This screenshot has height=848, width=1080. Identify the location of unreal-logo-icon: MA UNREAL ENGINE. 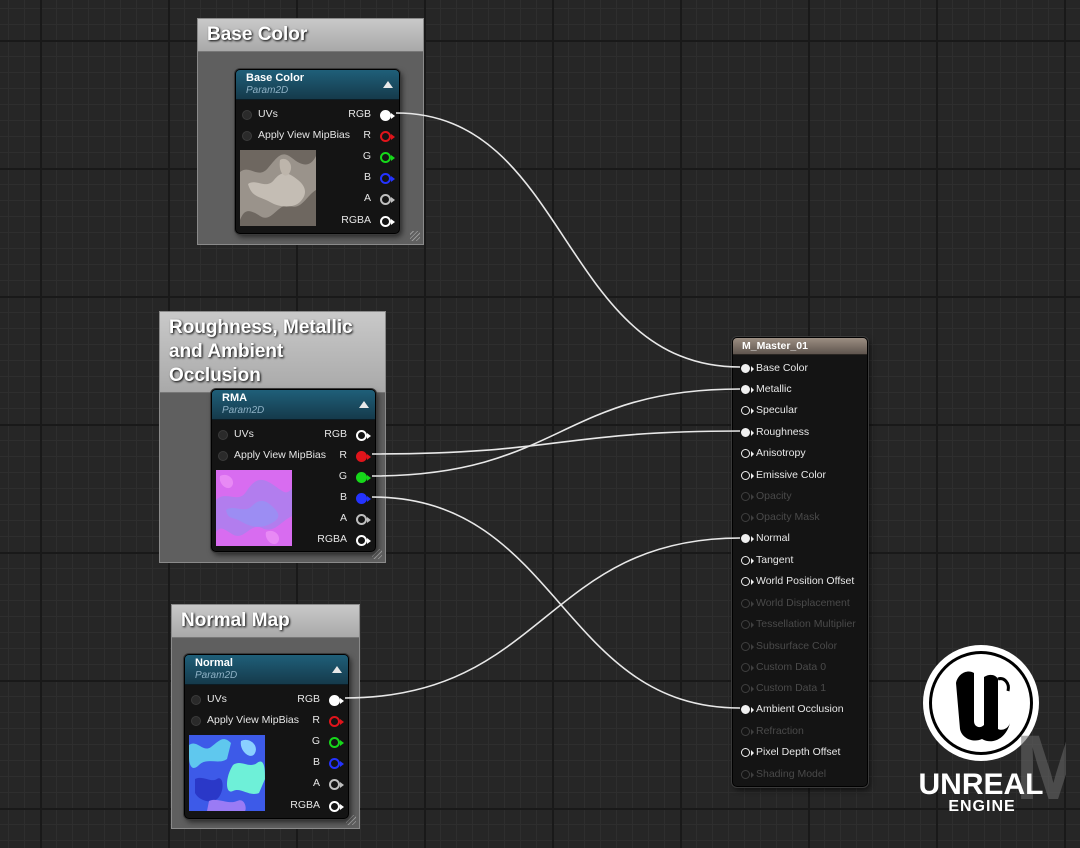
(999, 732).